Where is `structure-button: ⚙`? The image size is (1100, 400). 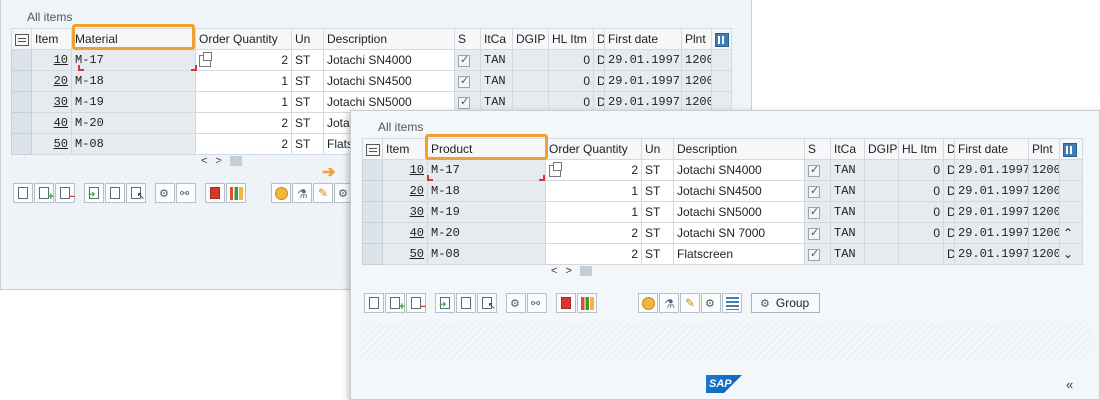 structure-button: ⚙ is located at coordinates (711, 303).